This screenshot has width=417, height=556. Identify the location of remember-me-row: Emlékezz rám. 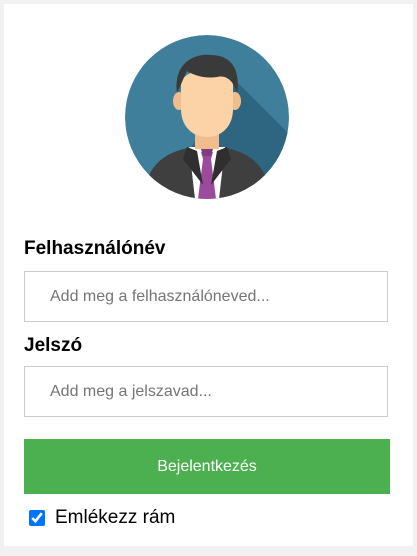
(101, 518).